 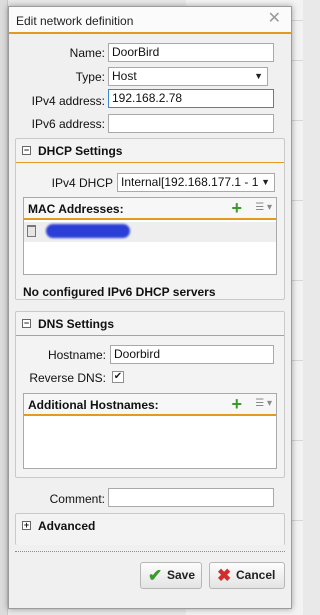 What do you see at coordinates (190, 182) in the screenshot?
I see `ipv4-dhcp-value: Internal[192.168.177.1 - 1` at bounding box center [190, 182].